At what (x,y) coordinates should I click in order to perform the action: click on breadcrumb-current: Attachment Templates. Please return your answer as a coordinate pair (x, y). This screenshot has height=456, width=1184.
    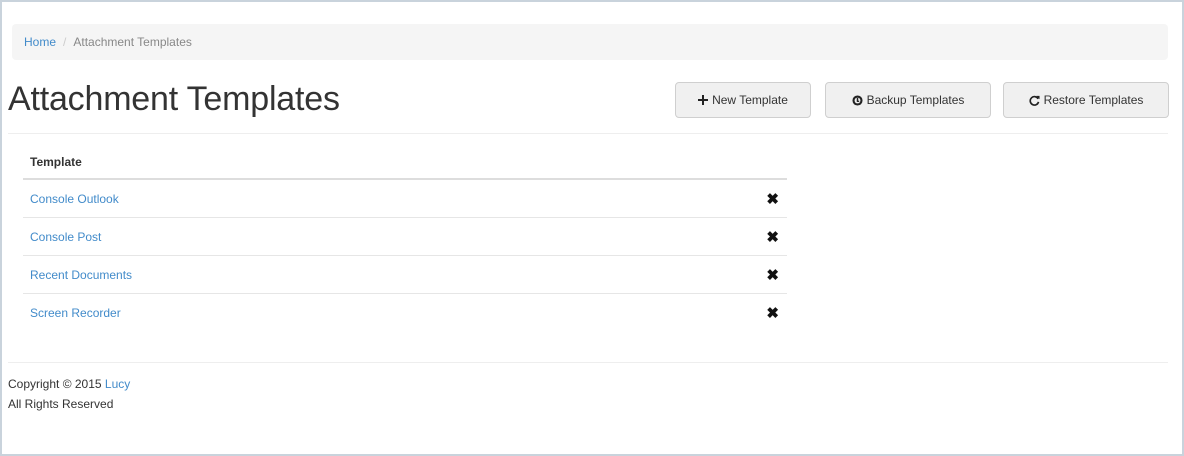
    Looking at the image, I should click on (132, 42).